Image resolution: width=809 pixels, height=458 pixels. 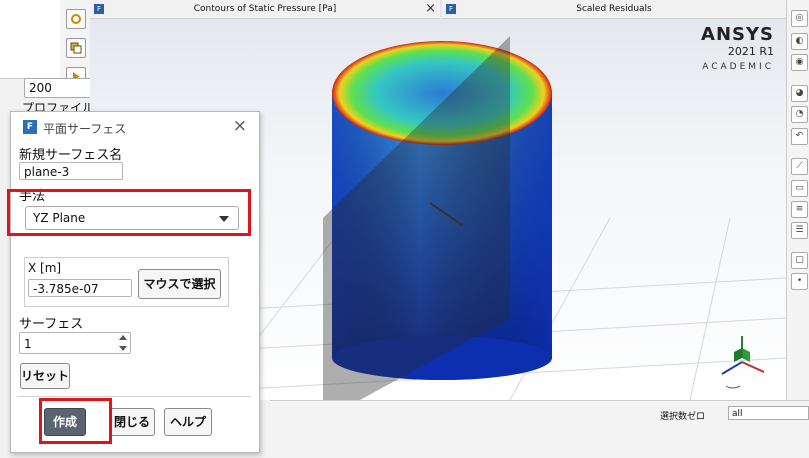 What do you see at coordinates (80, 288) in the screenshot?
I see `x-value-input: -3.785e-07` at bounding box center [80, 288].